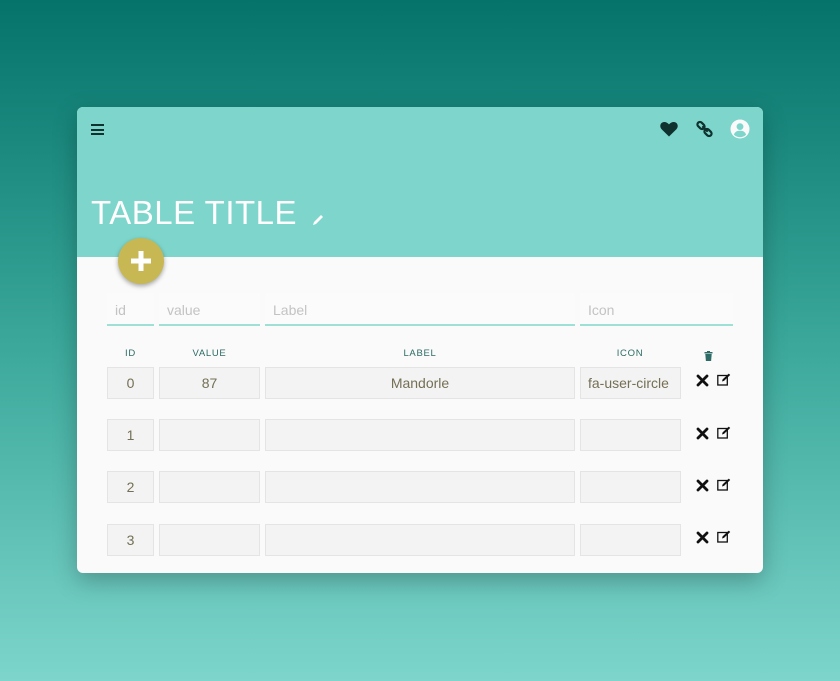 The width and height of the screenshot is (840, 681). Describe the element at coordinates (130, 353) in the screenshot. I see `column-header-id: ID` at that location.